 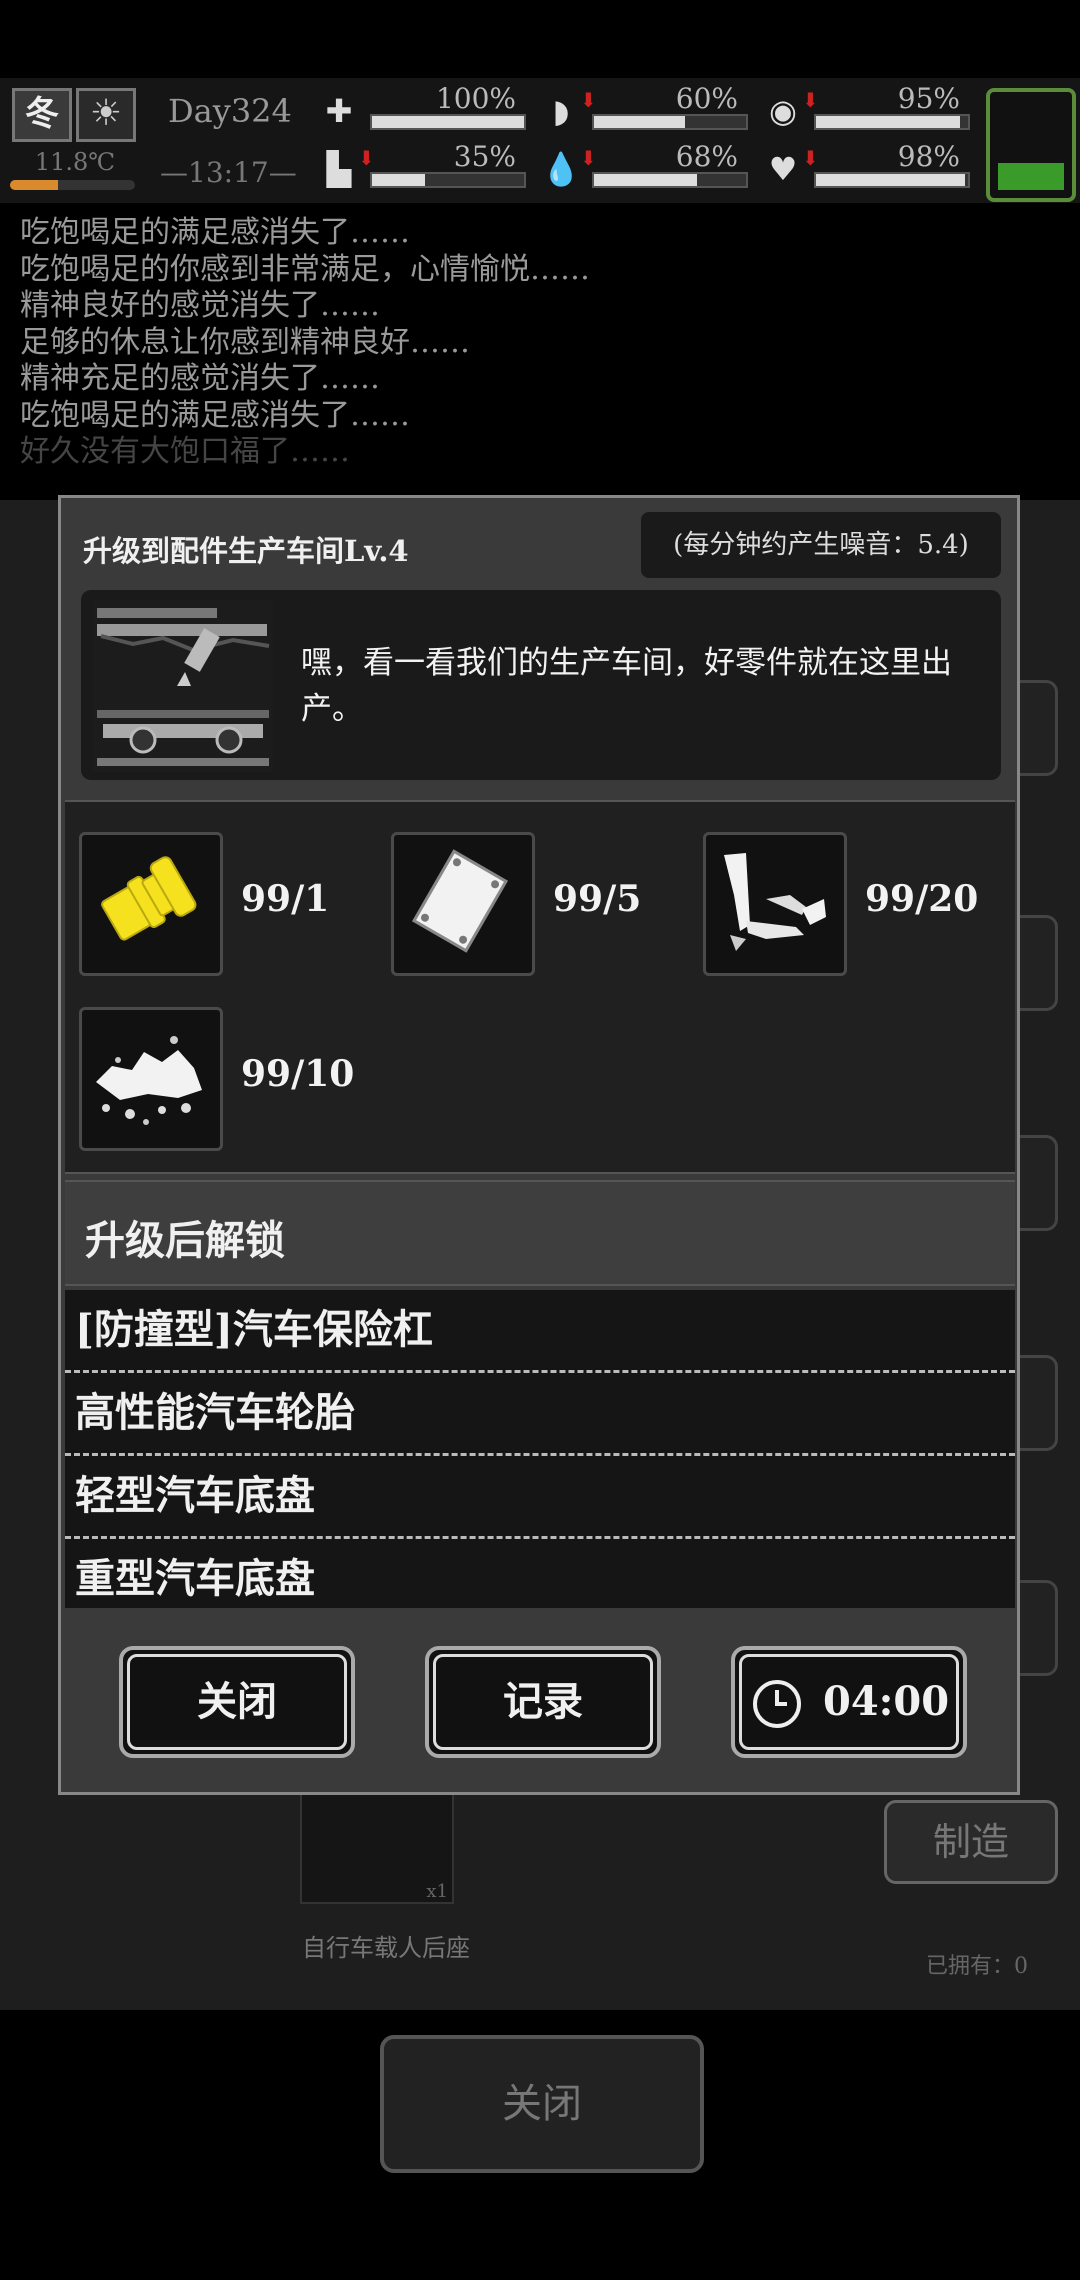 I want to click on temperature-label: 11.8℃, so click(x=75, y=162).